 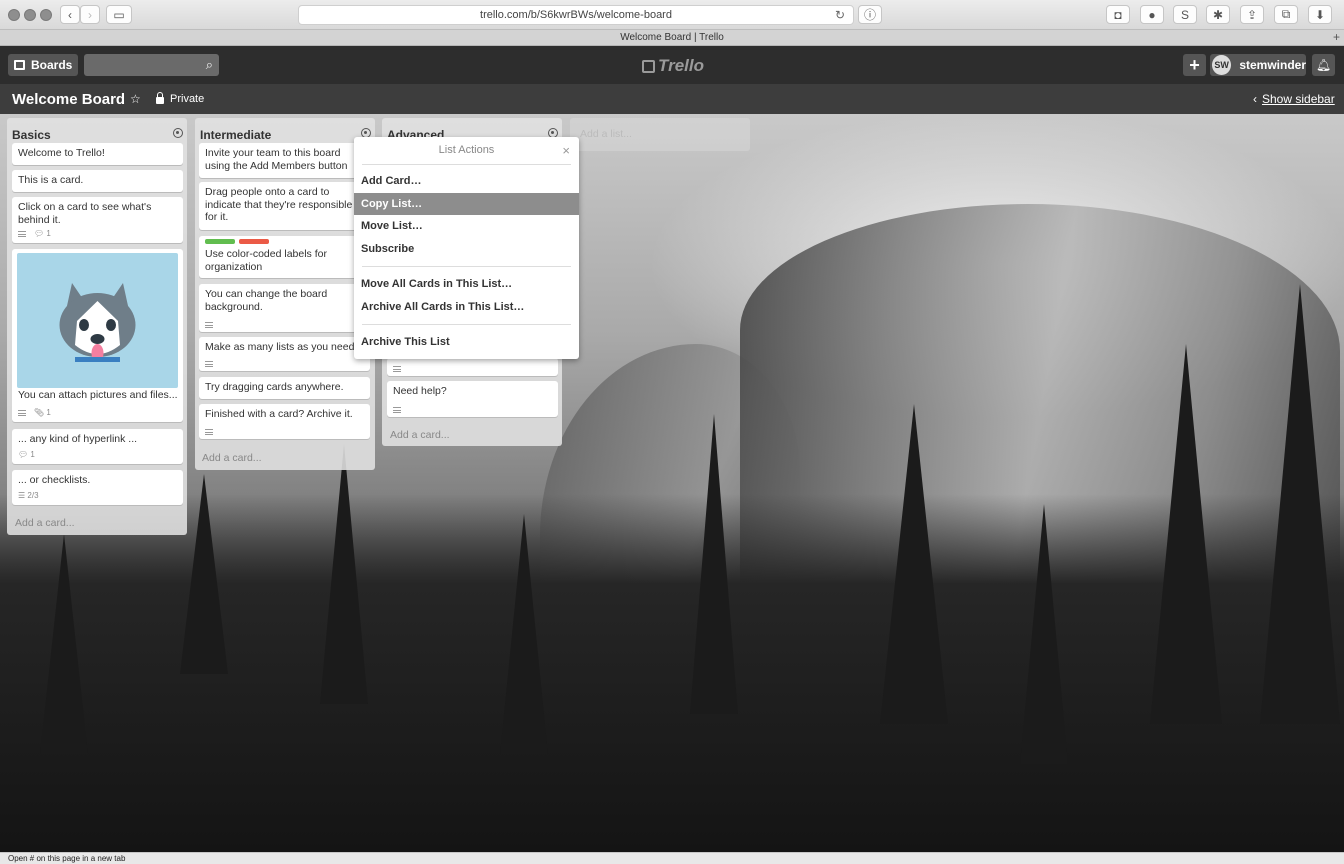 I want to click on back-button: ‹, so click(x=70, y=14).